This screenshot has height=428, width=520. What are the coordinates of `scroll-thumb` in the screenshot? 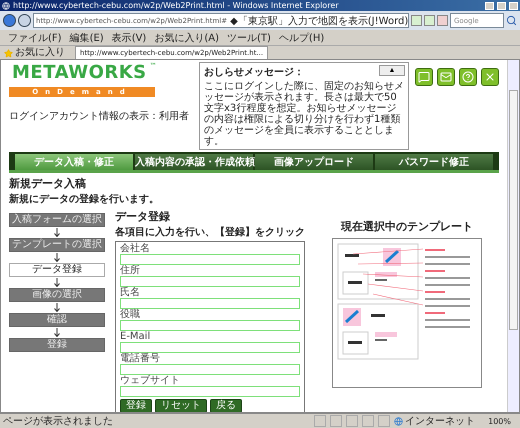 It's located at (513, 210).